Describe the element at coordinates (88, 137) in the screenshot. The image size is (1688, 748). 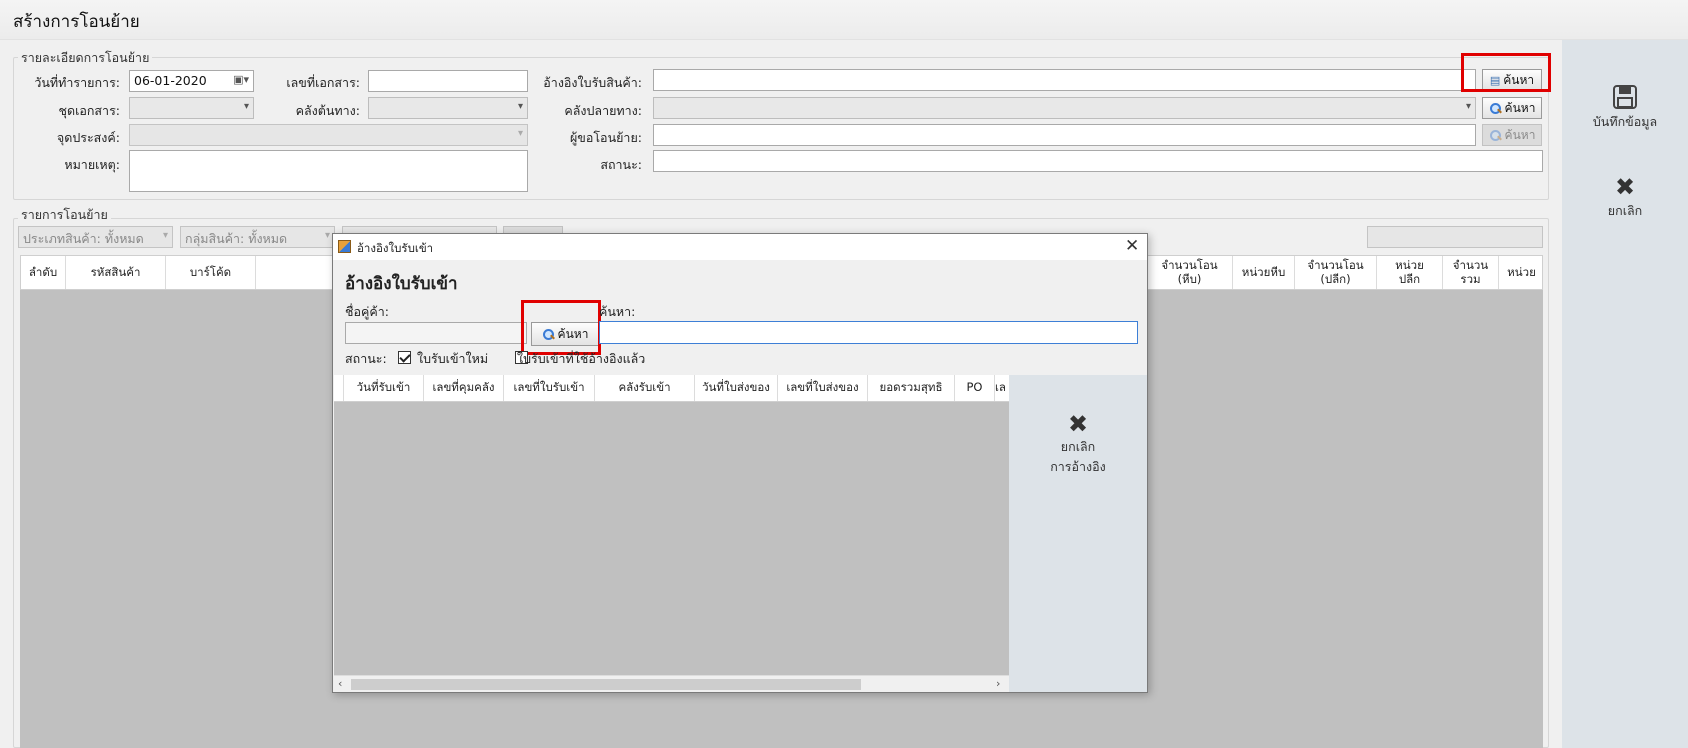
I see `purpose-label: จุดประสงค์:` at that location.